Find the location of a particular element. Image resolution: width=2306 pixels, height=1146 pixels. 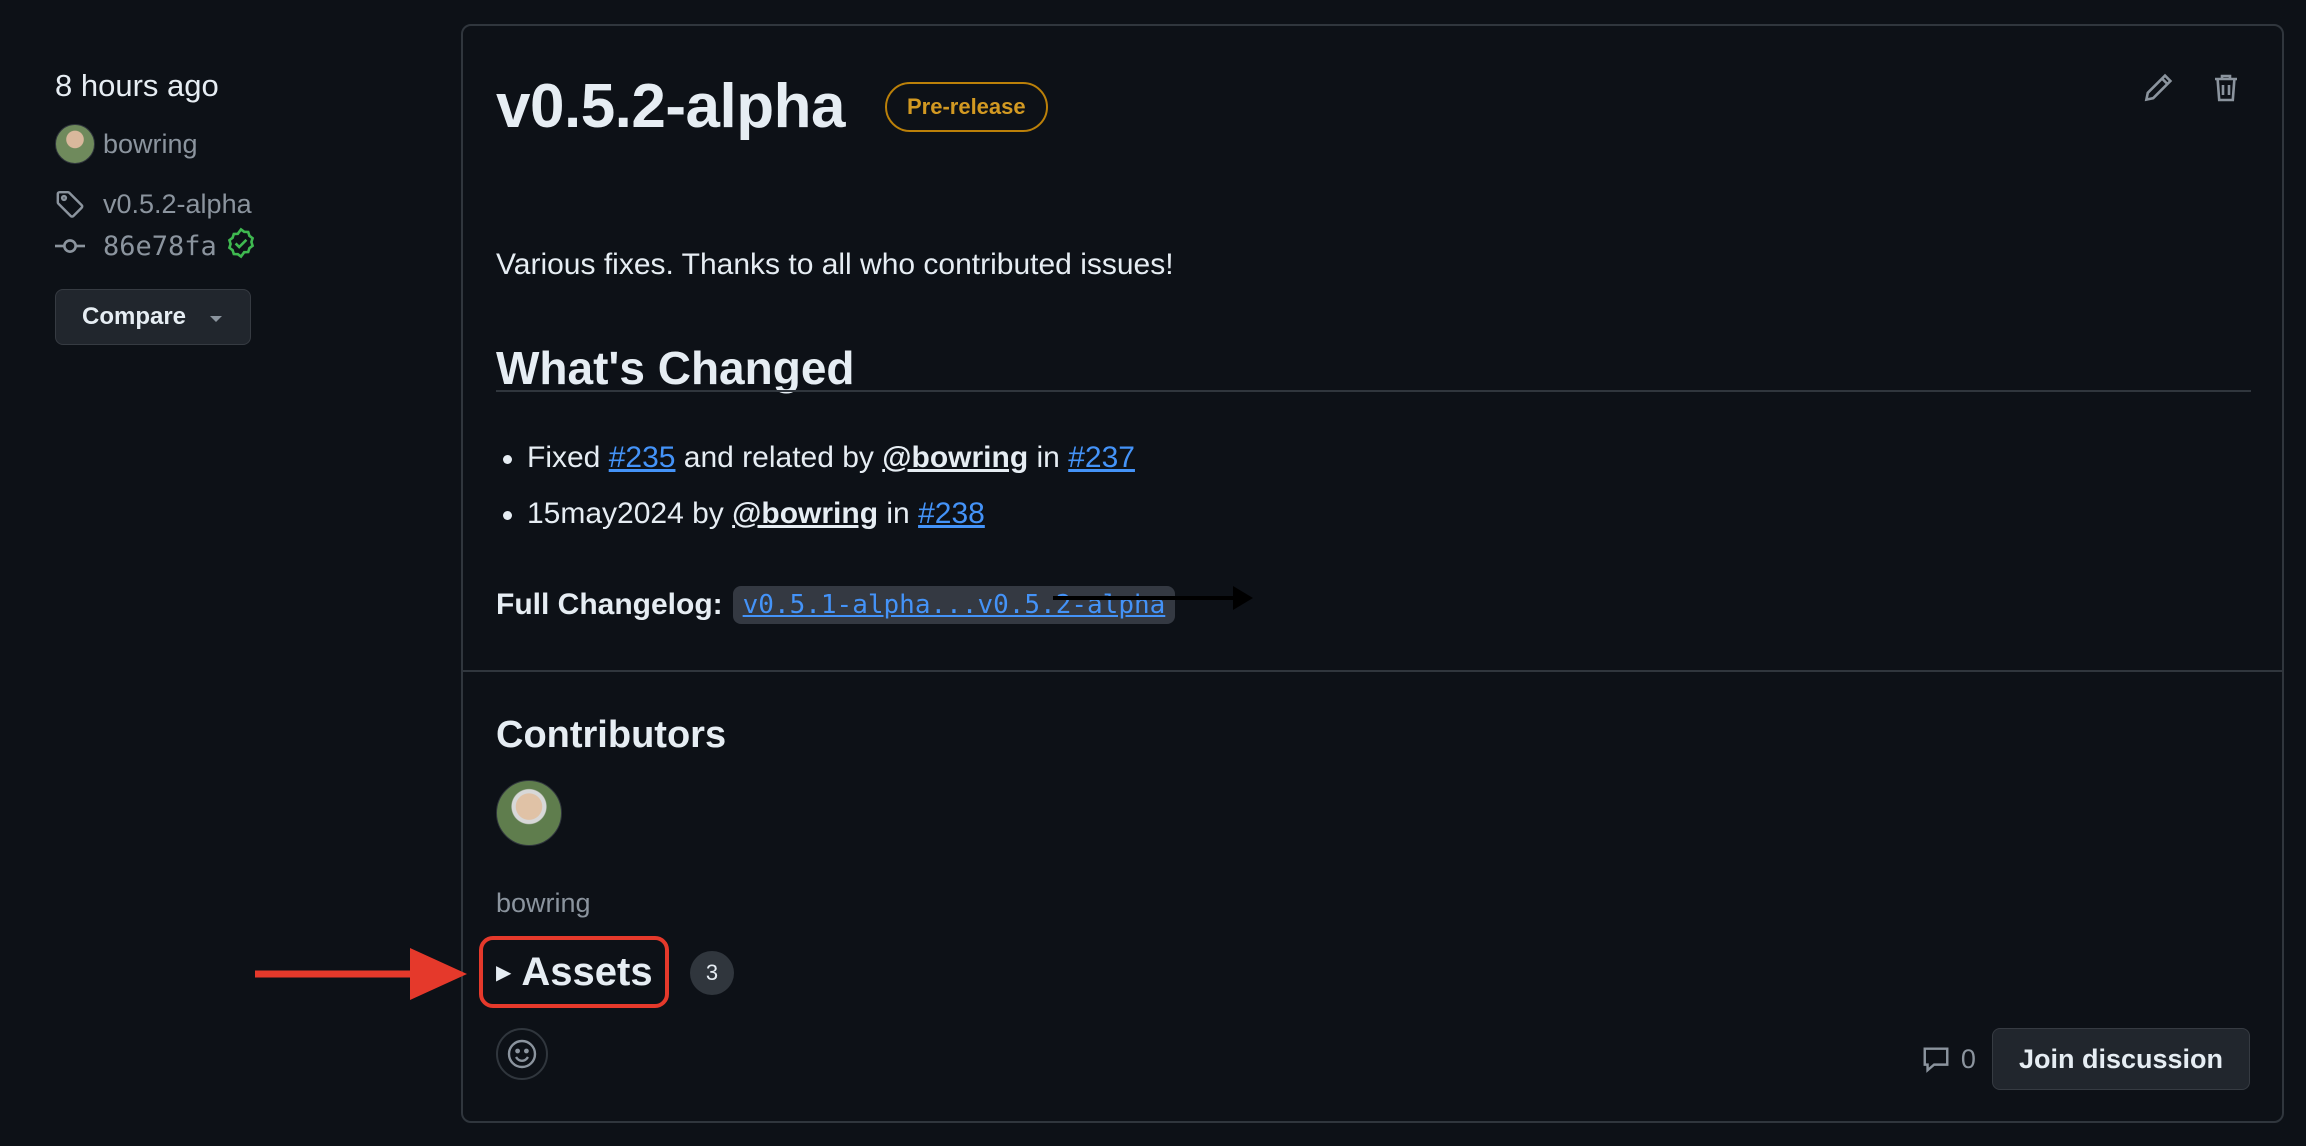

comment-count: 0 is located at coordinates (1948, 1059).